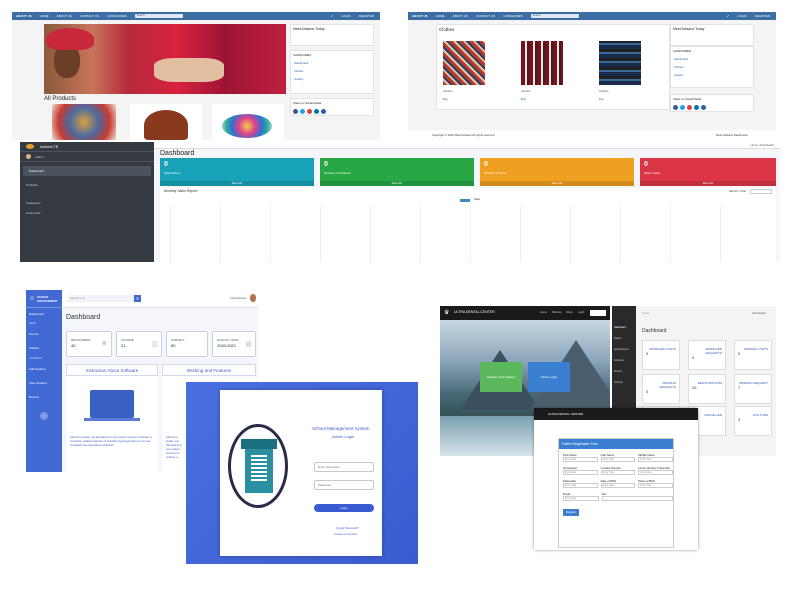 Image resolution: width=800 pixels, height=600 pixels. Describe the element at coordinates (332, 63) in the screenshot. I see `category-link-handicrafts: Handicrafts` at that location.